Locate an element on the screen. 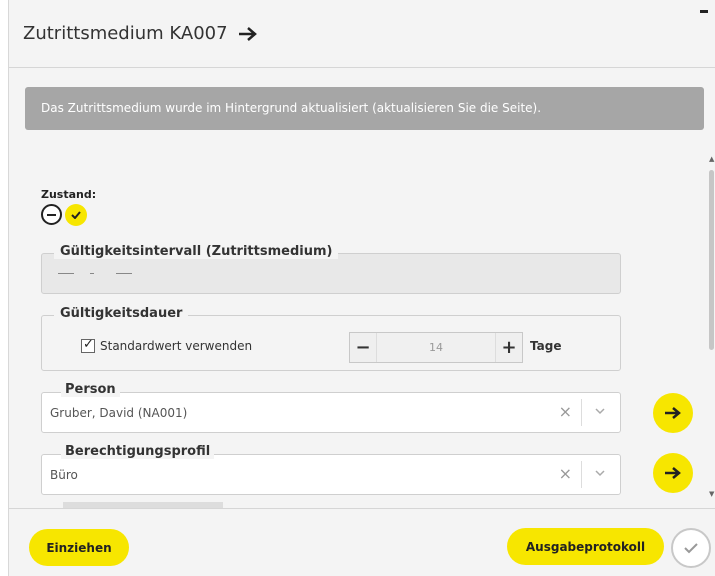 The width and height of the screenshot is (715, 576). dialog-footer: Einziehen Ausgabeprotokoll is located at coordinates (362, 542).